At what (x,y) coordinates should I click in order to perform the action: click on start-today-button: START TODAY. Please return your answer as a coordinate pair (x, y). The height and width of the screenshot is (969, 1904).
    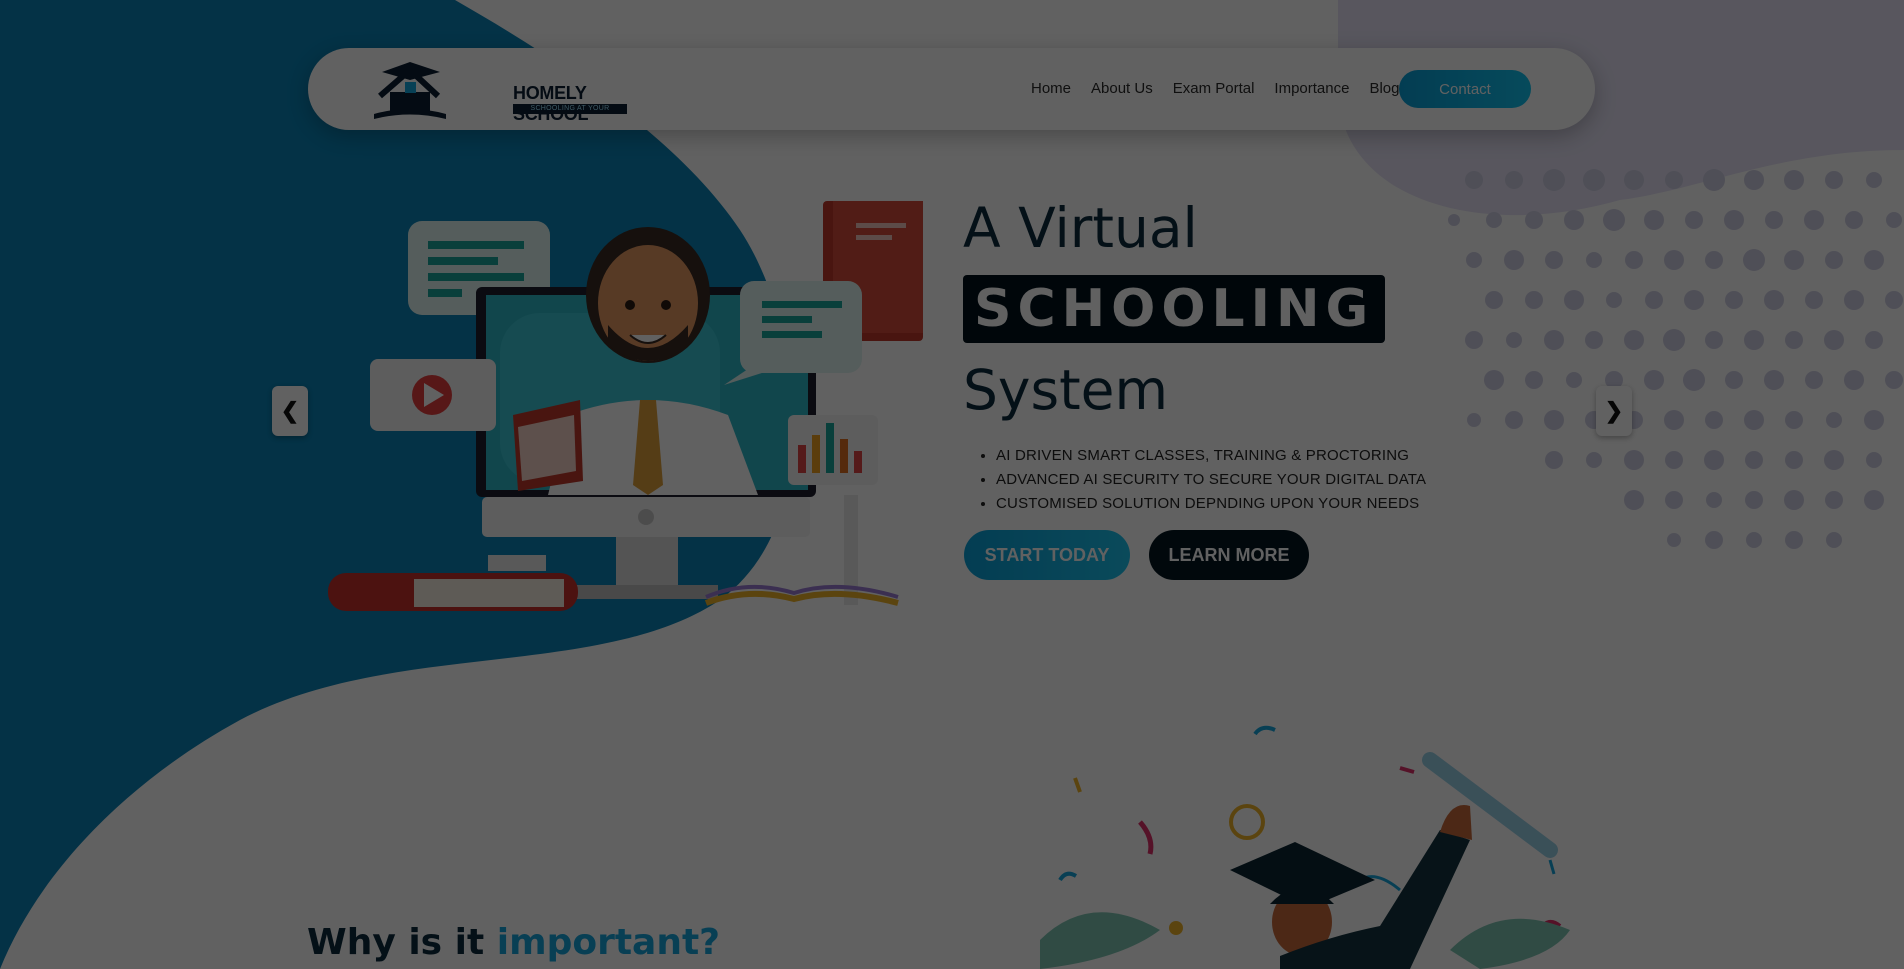
    Looking at the image, I should click on (1047, 555).